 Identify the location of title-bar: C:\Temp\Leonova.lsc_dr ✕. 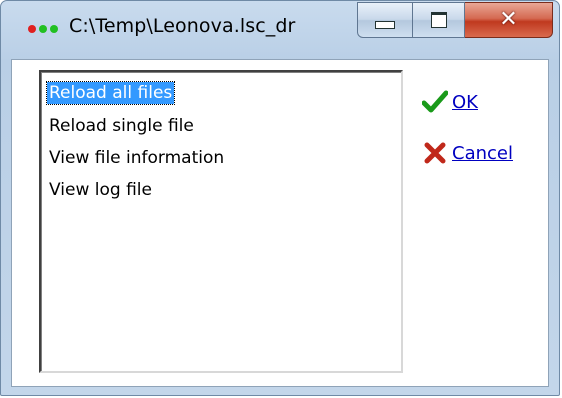
(280, 30).